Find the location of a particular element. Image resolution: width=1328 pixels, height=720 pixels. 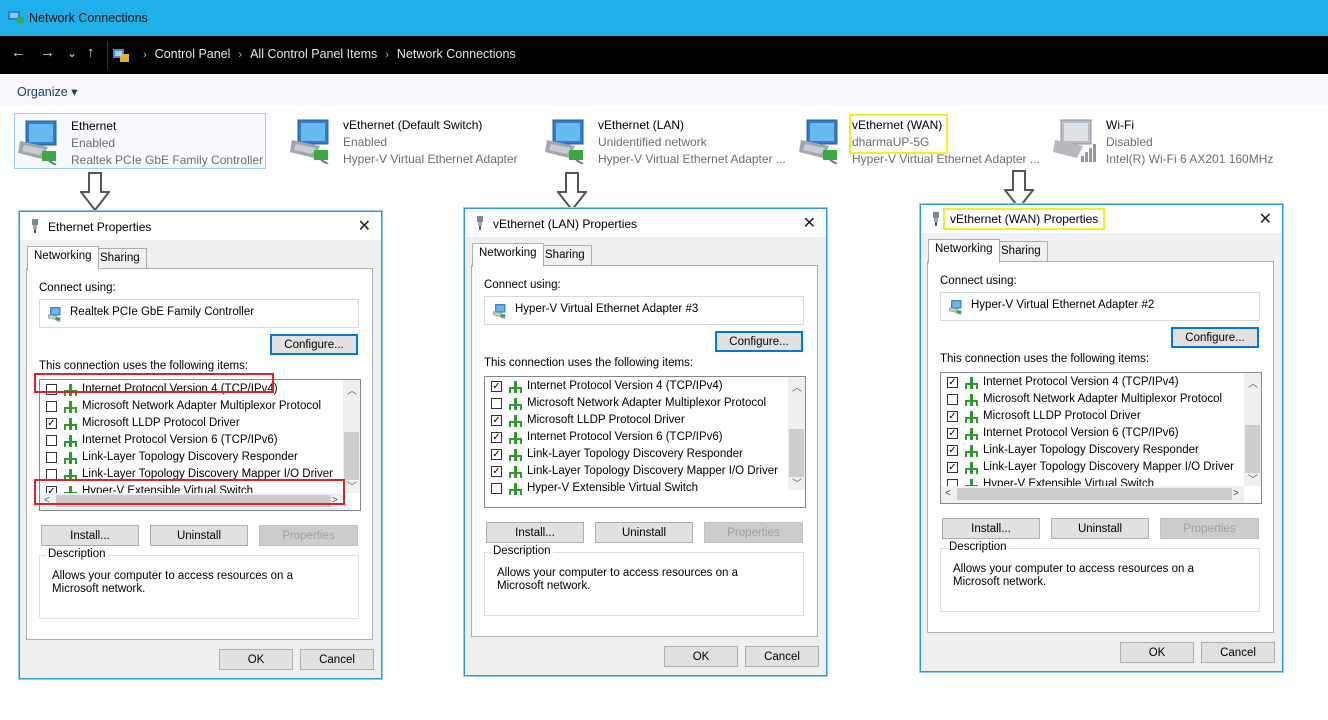

forward-button: → is located at coordinates (47, 52).